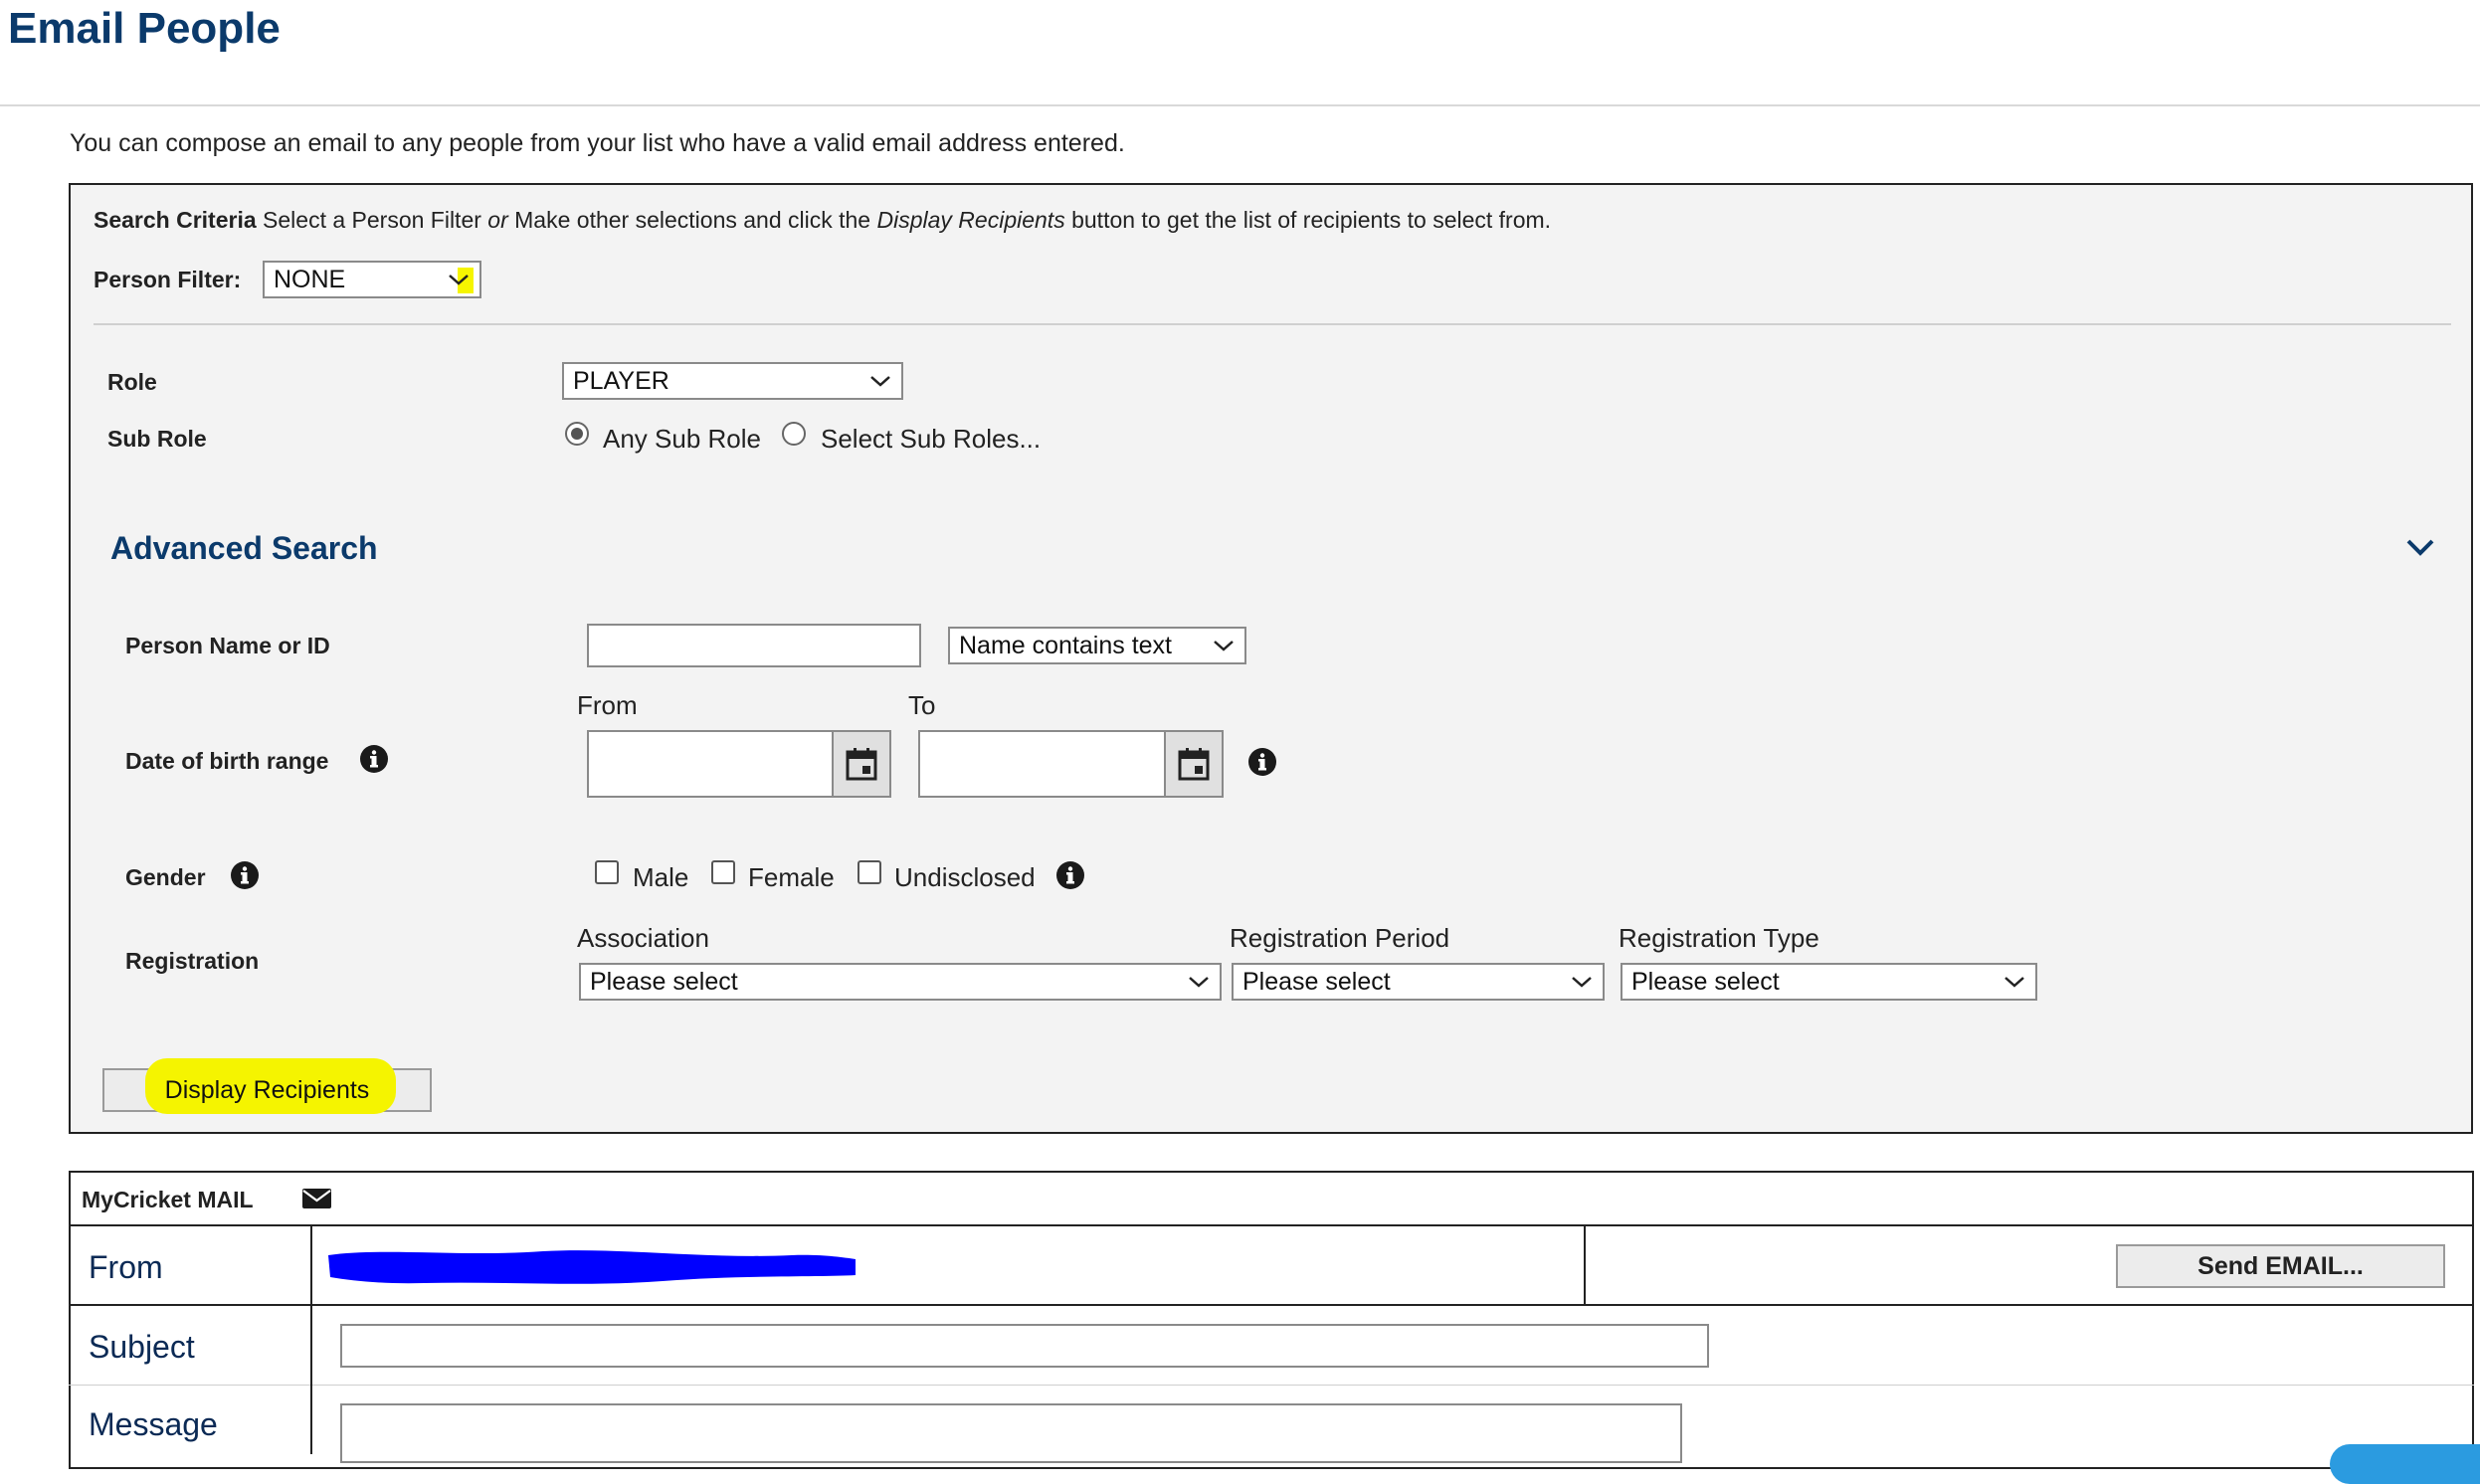 Image resolution: width=2480 pixels, height=1484 pixels. I want to click on gender-label: Gender, so click(165, 877).